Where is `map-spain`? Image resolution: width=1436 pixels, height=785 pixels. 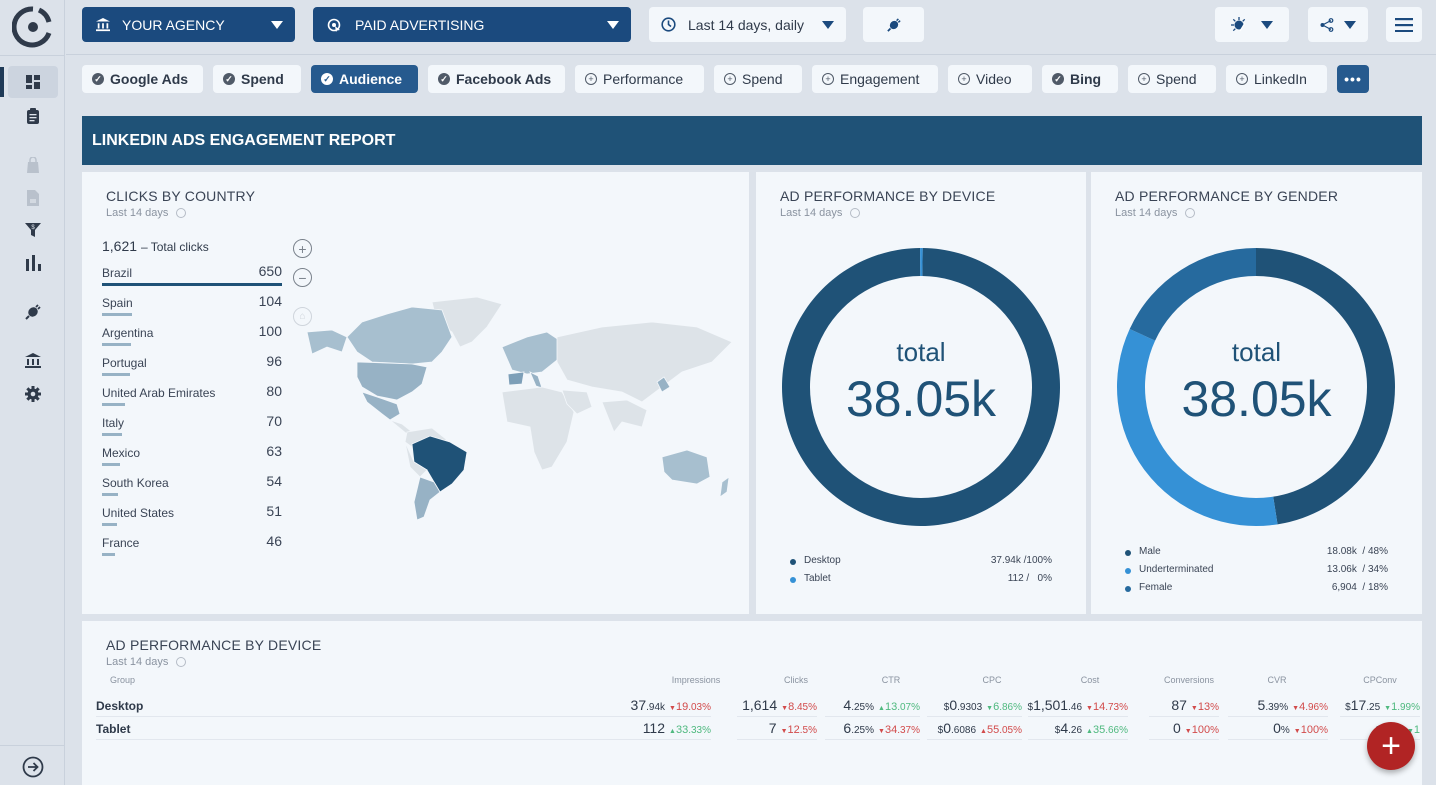
map-spain is located at coordinates (516, 378).